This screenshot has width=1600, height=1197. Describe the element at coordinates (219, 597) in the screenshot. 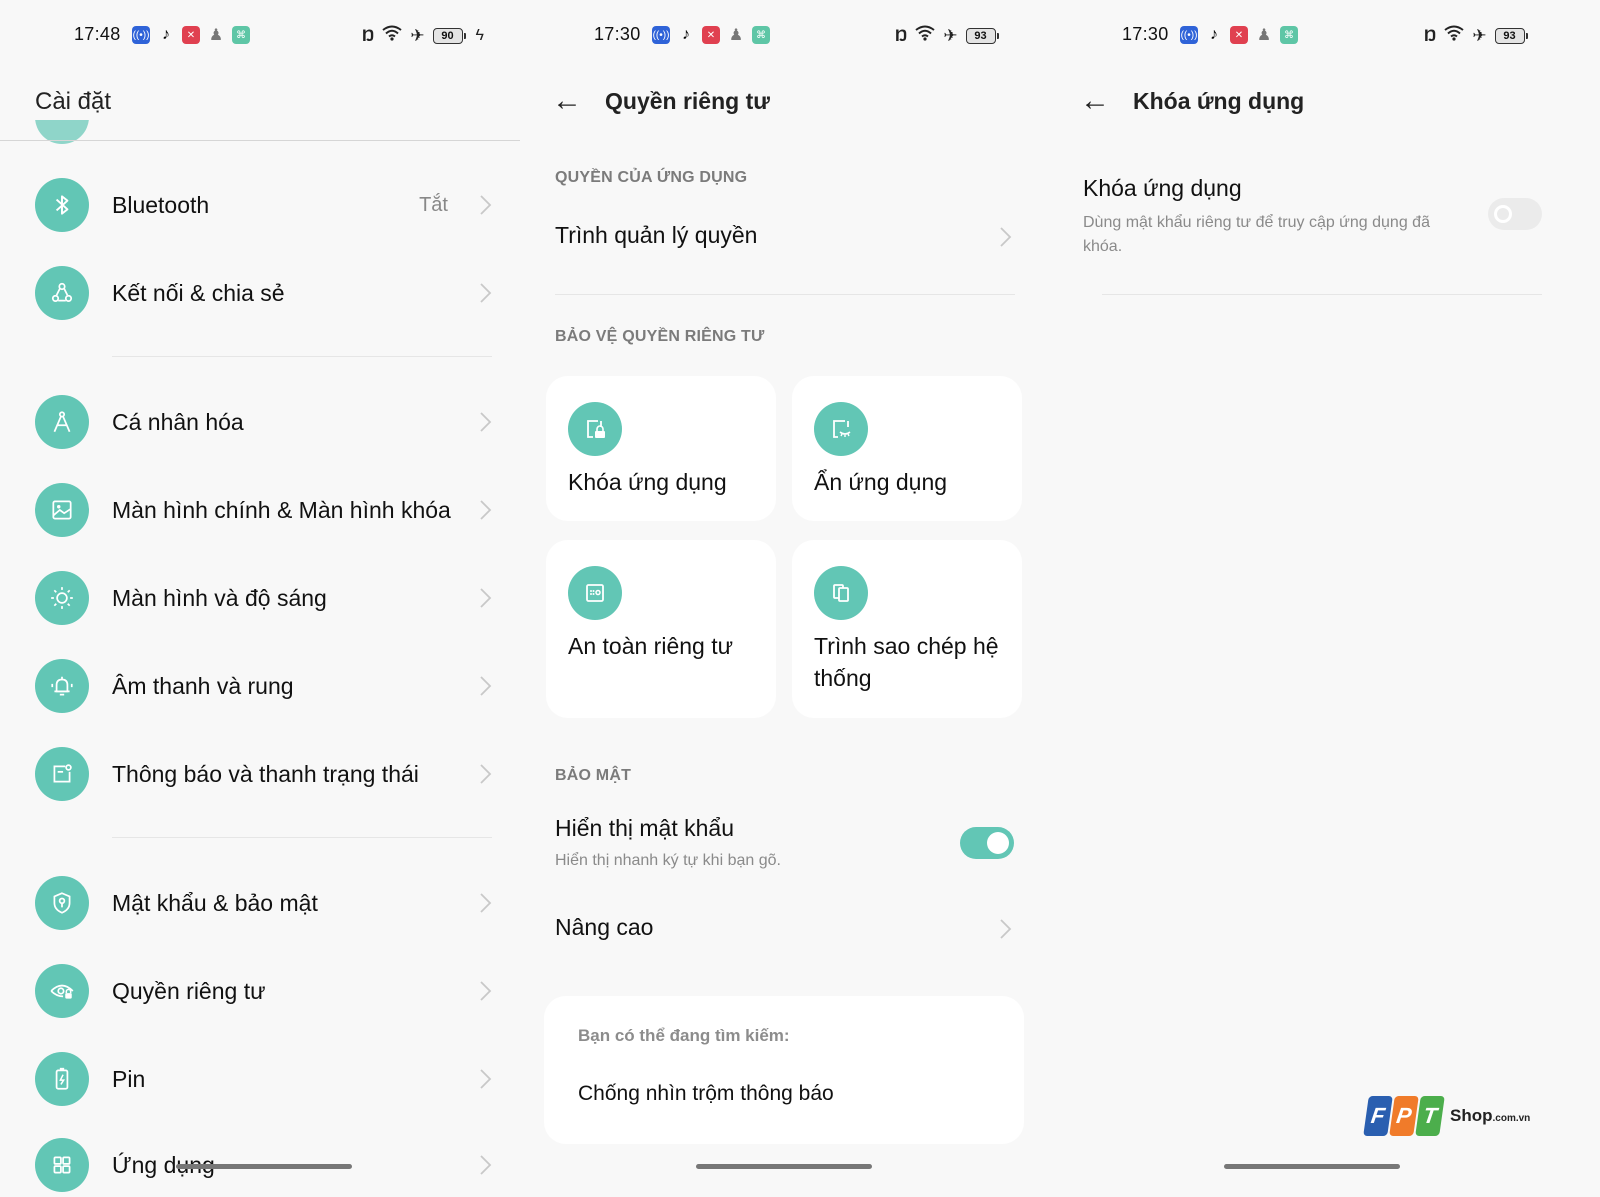

I see `item-label: Màn hình và độ sáng` at that location.